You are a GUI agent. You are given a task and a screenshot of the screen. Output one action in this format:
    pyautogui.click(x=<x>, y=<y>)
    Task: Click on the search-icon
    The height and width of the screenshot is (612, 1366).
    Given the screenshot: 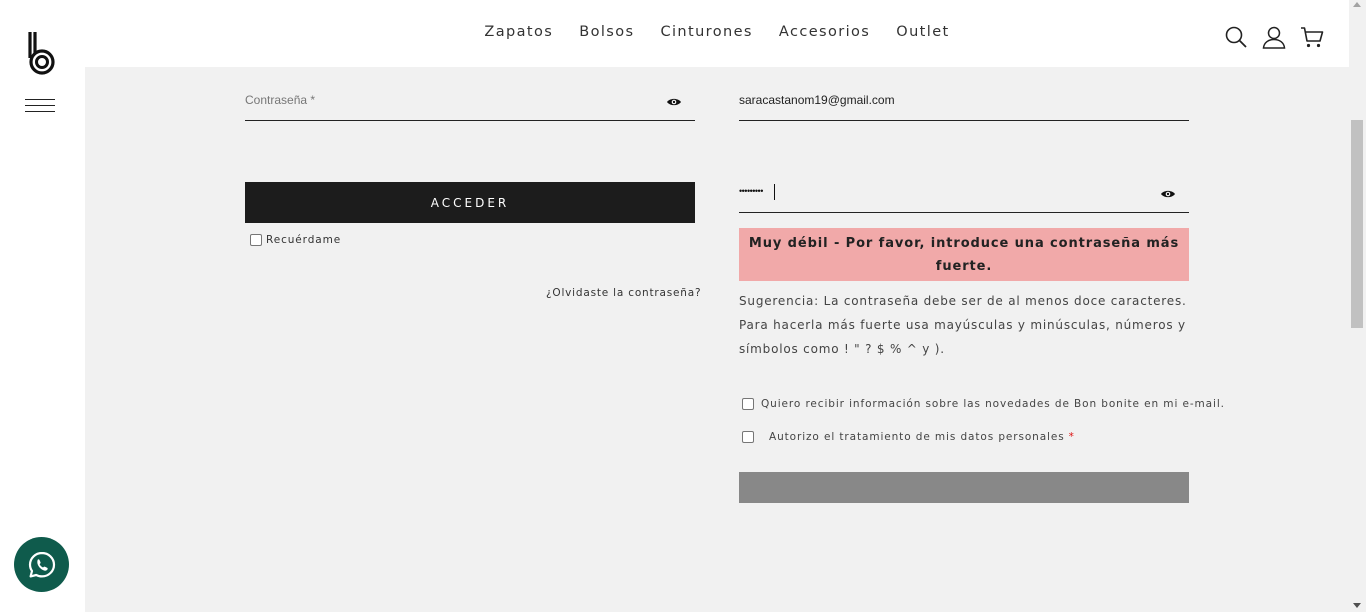 What is the action you would take?
    pyautogui.click(x=1236, y=37)
    